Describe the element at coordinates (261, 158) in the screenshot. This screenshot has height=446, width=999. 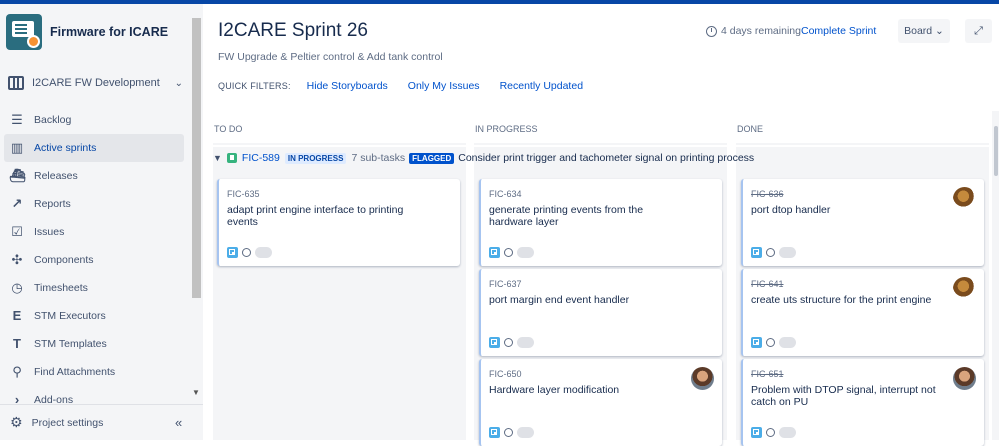
I see `swimlane-issue-key: FIC-589` at that location.